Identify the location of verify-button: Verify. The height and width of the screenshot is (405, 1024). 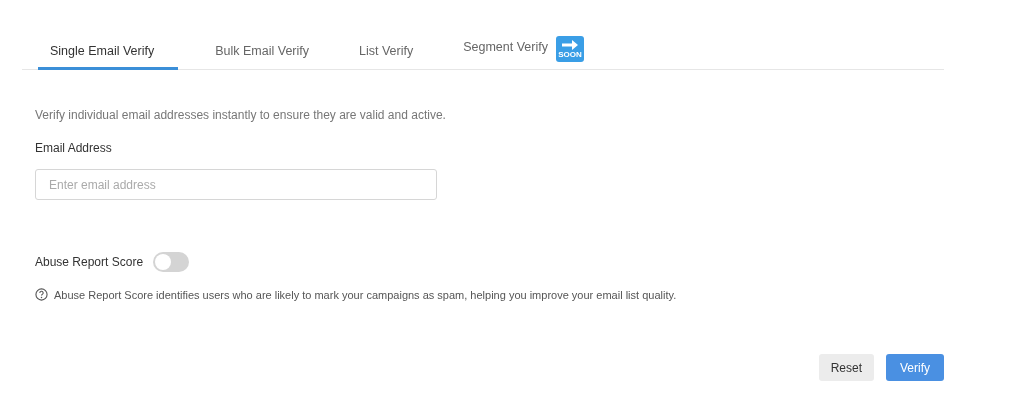
(915, 367).